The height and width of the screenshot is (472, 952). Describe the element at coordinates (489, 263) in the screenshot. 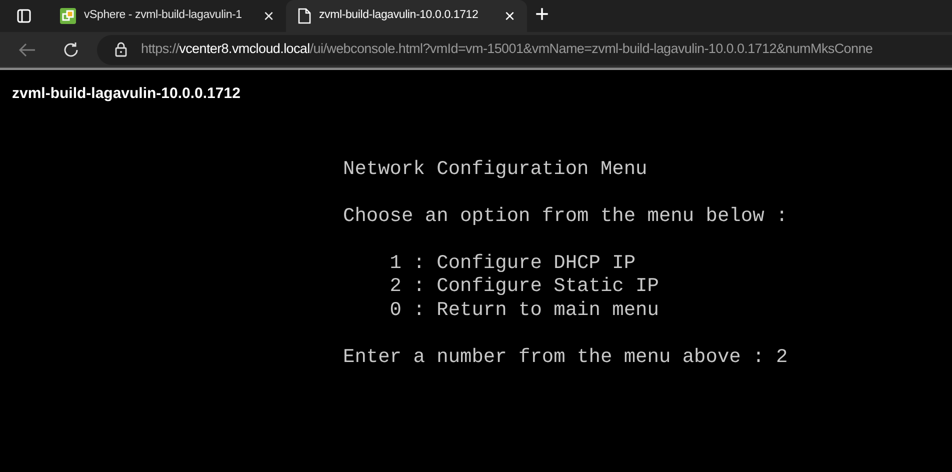

I see `menu-option: 1 : Configure DHCP IP` at that location.